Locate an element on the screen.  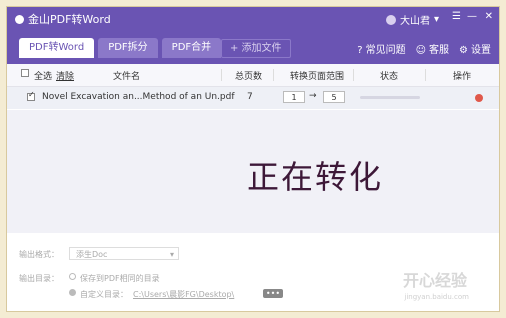
tab-bar: PDF转Word PDF拆分 PDF合并 is located at coordinates (120, 48).